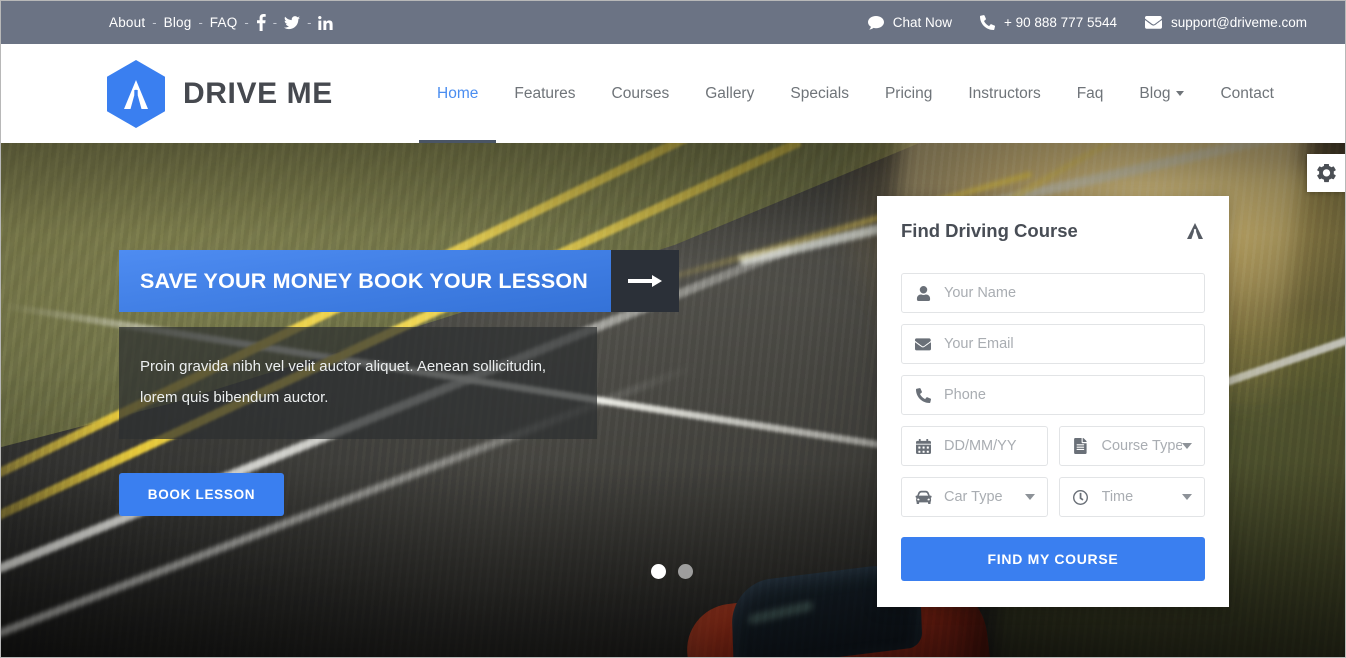 Image resolution: width=1346 pixels, height=658 pixels. Describe the element at coordinates (127, 22) in the screenshot. I see `topbar-link-about: About` at that location.